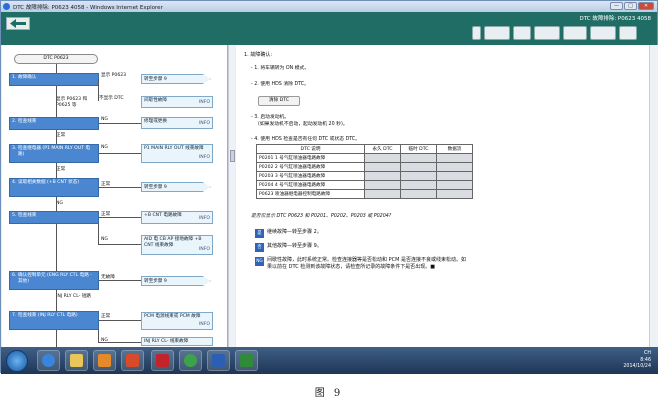 The width and height of the screenshot is (658, 410). I want to click on word-task-icon, so click(218, 360).